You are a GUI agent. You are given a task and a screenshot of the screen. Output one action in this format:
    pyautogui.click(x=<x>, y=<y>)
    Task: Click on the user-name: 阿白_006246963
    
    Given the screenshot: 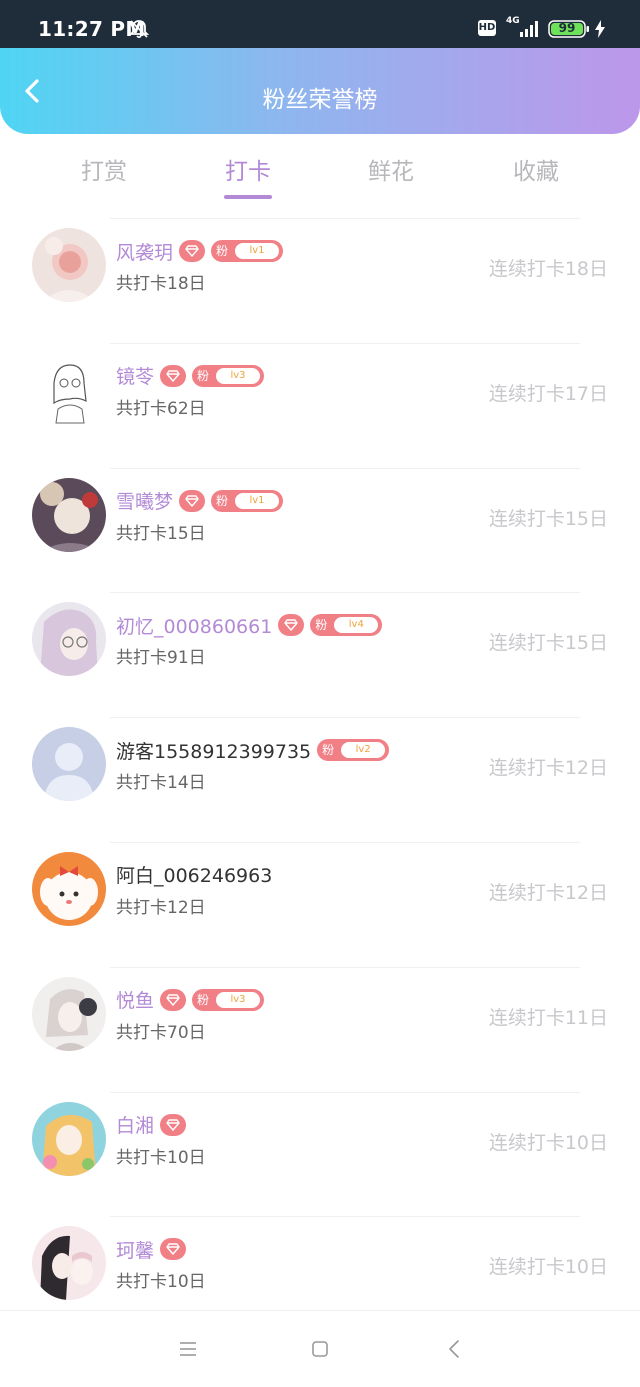 What is the action you would take?
    pyautogui.click(x=194, y=874)
    